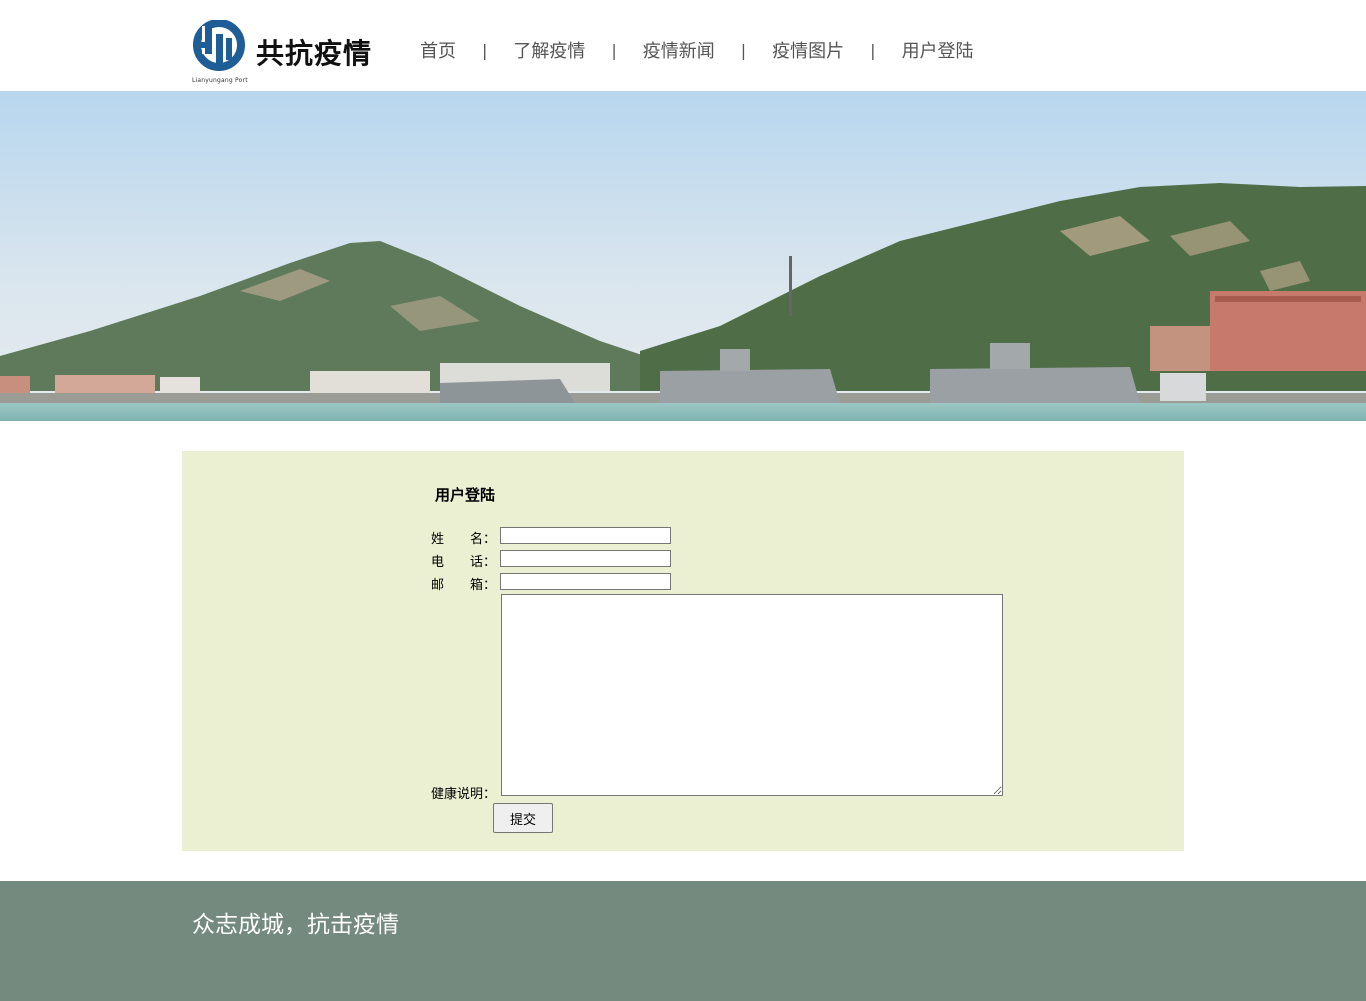  What do you see at coordinates (219, 45) in the screenshot?
I see `port-logo-icon` at bounding box center [219, 45].